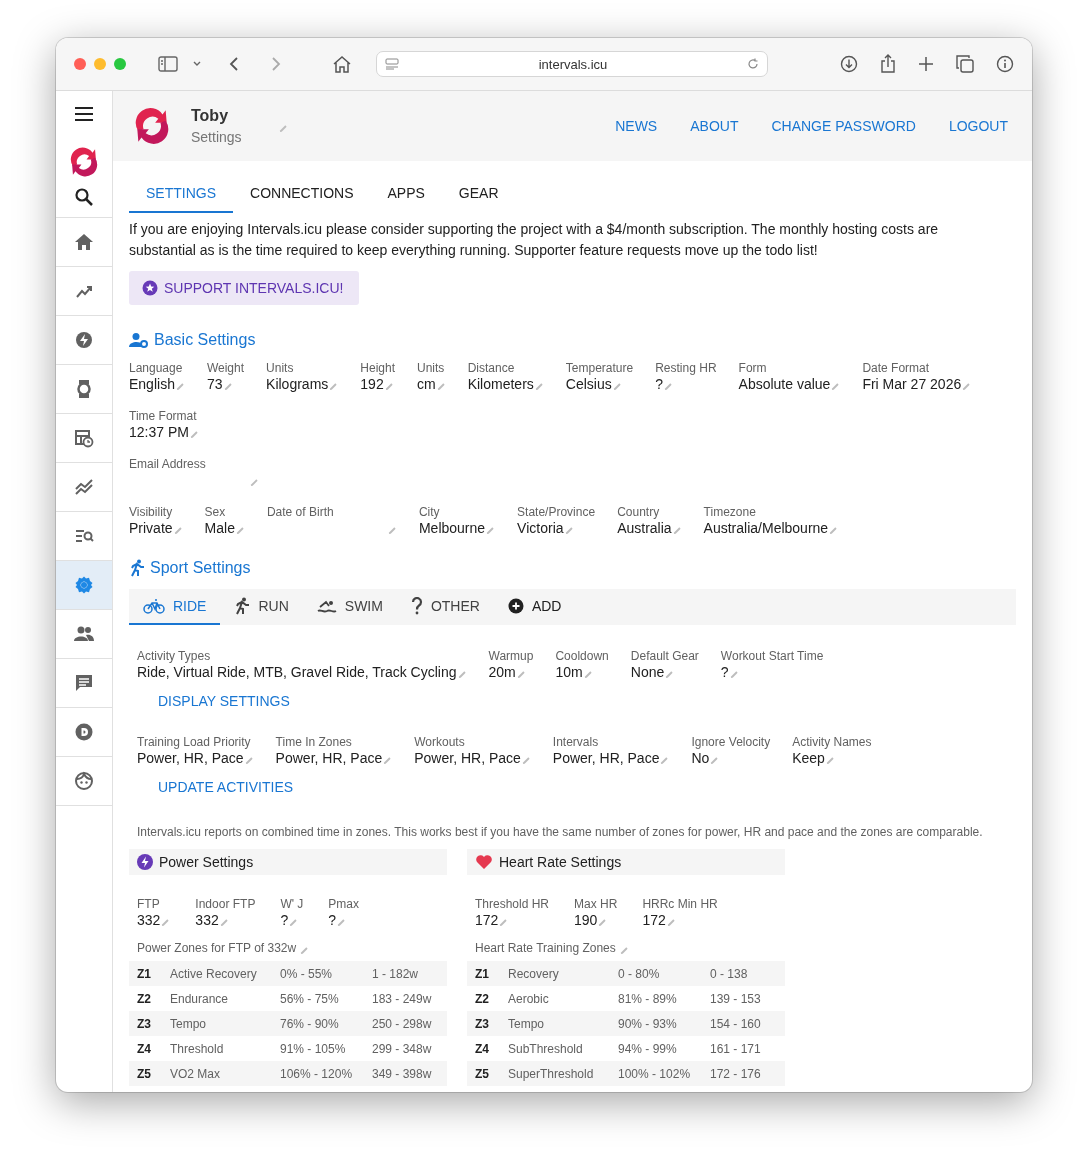  I want to click on field-value: 12:37 PM, so click(159, 432).